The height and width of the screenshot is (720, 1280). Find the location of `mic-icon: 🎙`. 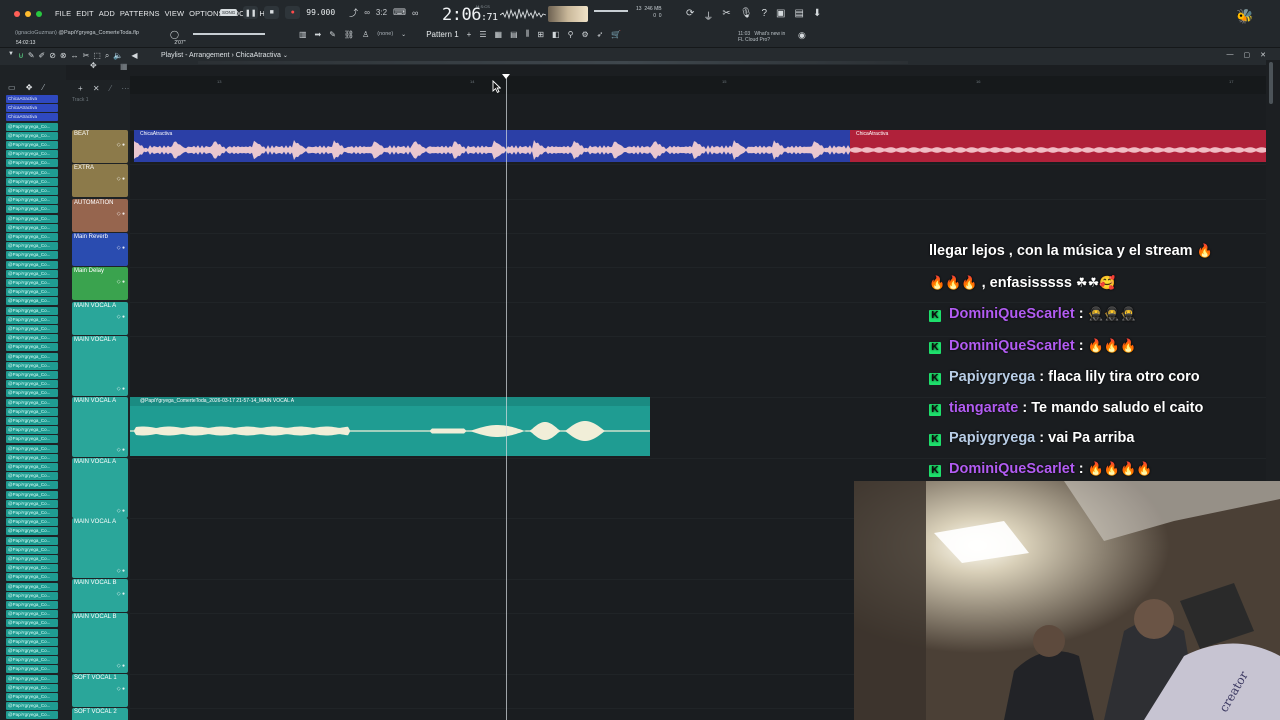

mic-icon: 🎙 is located at coordinates (746, 15).